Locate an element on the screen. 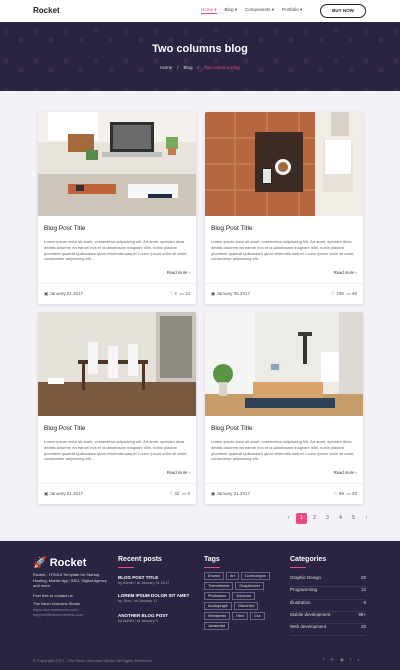  menu-item-home: Home ▾ is located at coordinates (209, 10).